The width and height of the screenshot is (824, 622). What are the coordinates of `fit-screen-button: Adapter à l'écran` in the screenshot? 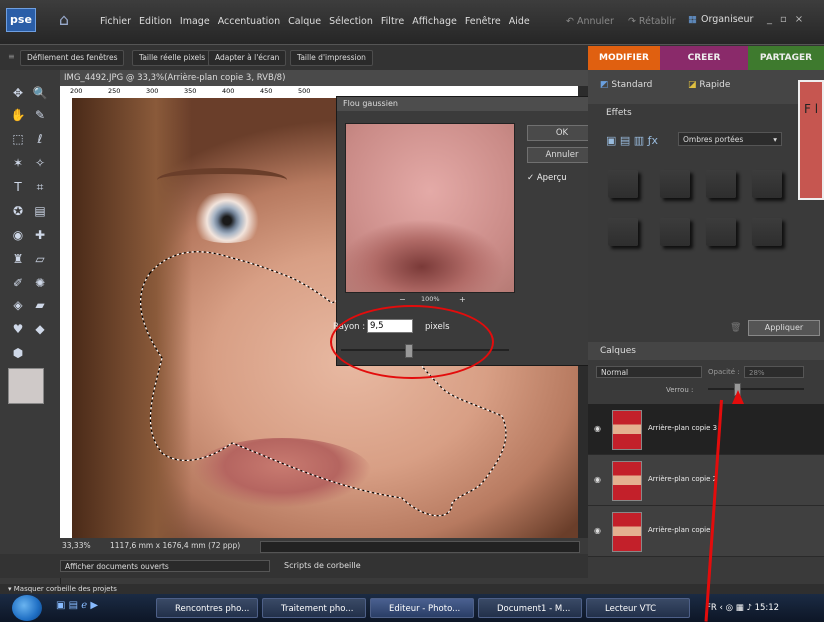 It's located at (247, 58).